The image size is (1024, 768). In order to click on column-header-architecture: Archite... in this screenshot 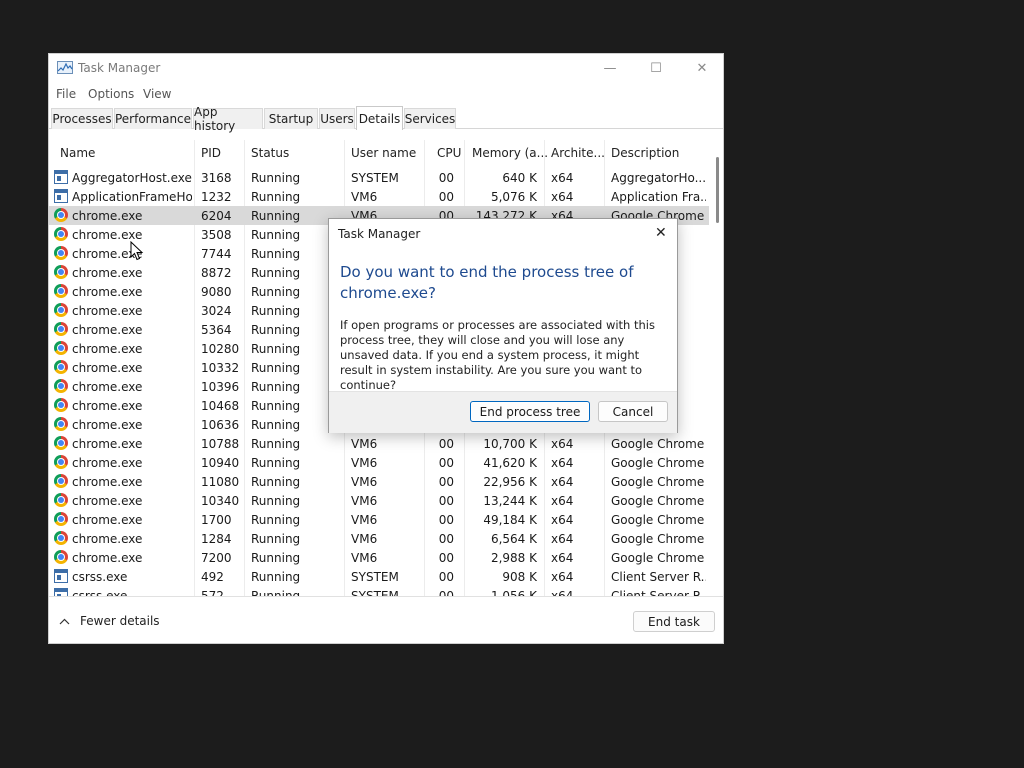, I will do `click(578, 153)`.